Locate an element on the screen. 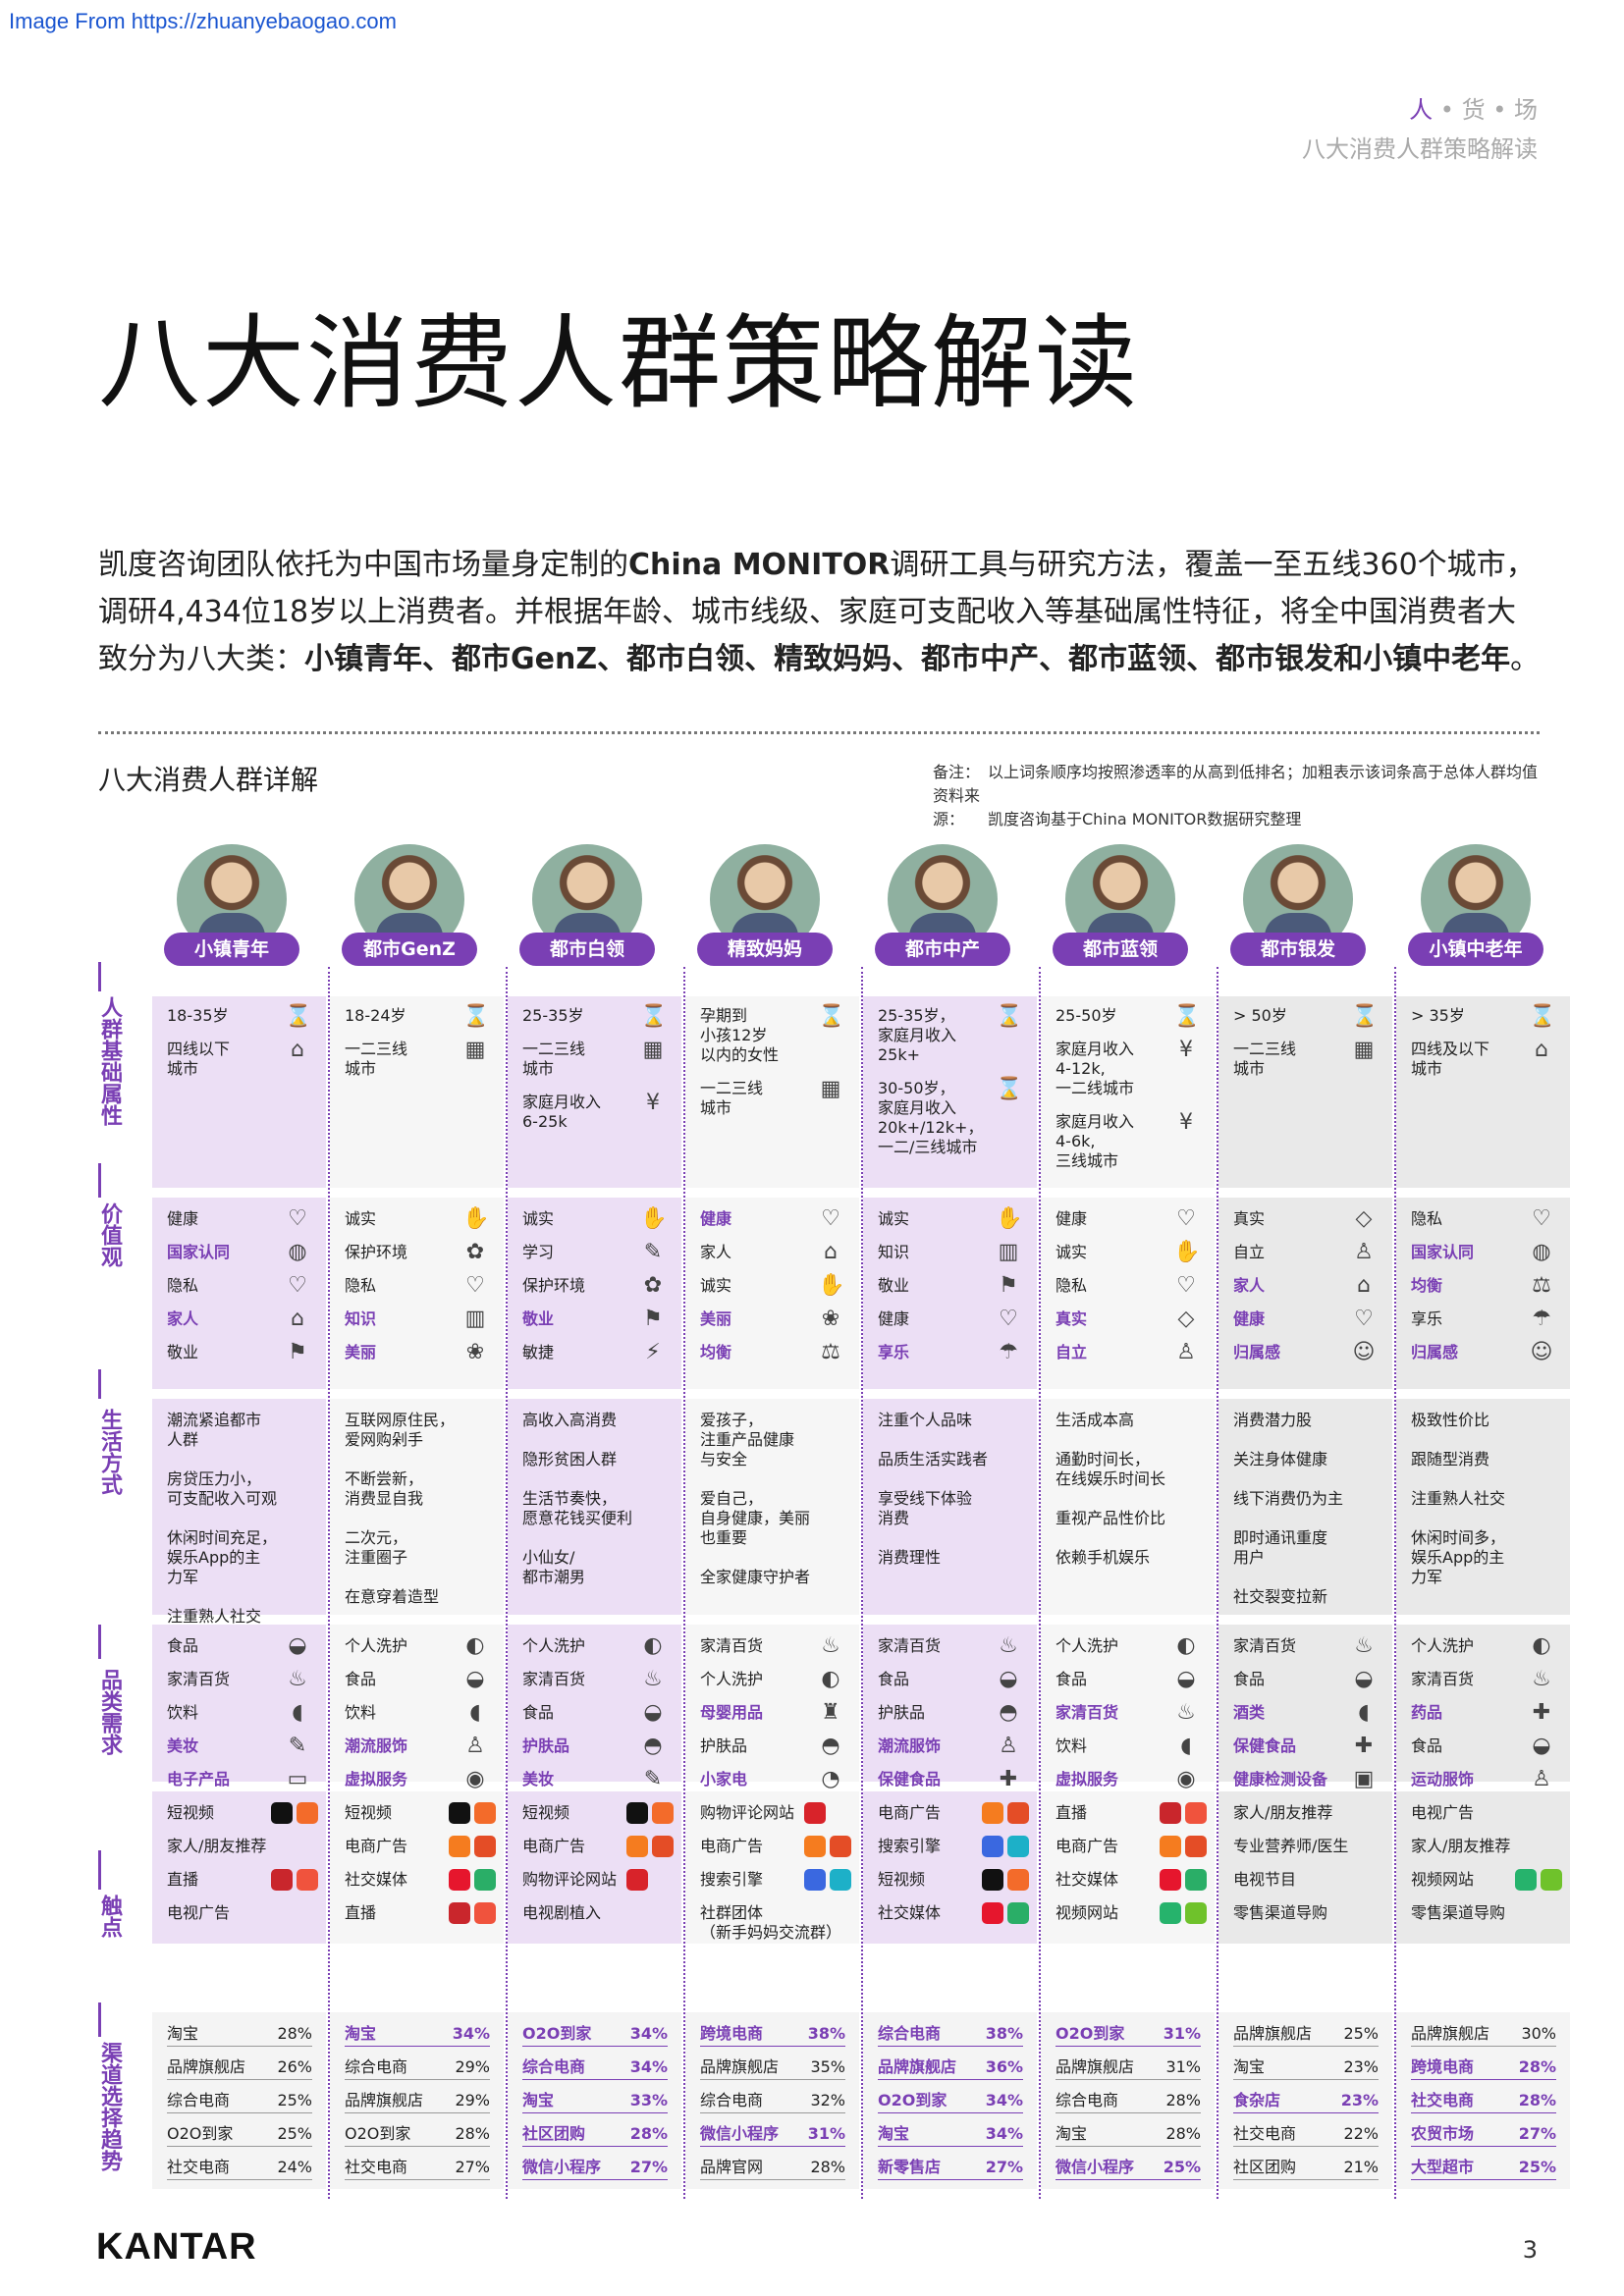 This screenshot has width=1624, height=2296. channel-name: 淘宝 is located at coordinates (538, 2100).